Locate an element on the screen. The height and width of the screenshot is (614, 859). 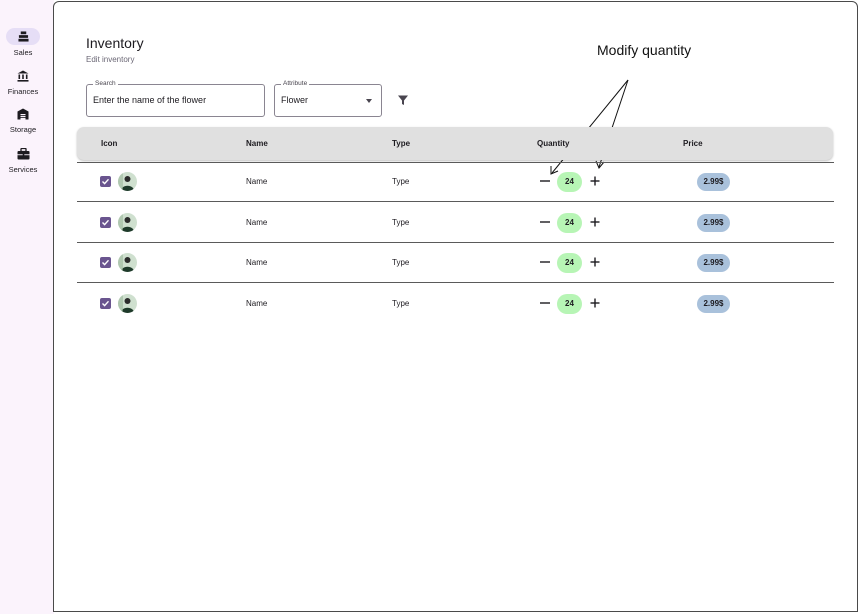
attribute-label: Attribute is located at coordinates (295, 84).